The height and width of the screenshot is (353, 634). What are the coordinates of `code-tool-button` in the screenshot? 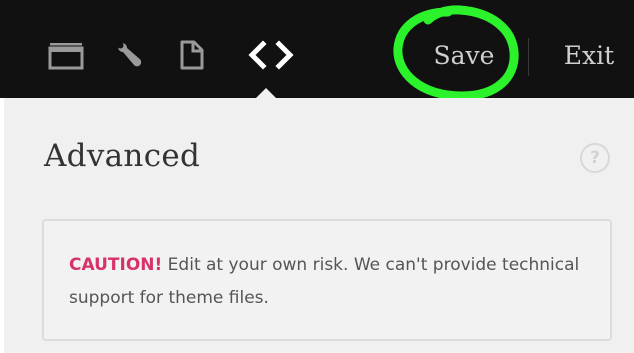 It's located at (271, 55).